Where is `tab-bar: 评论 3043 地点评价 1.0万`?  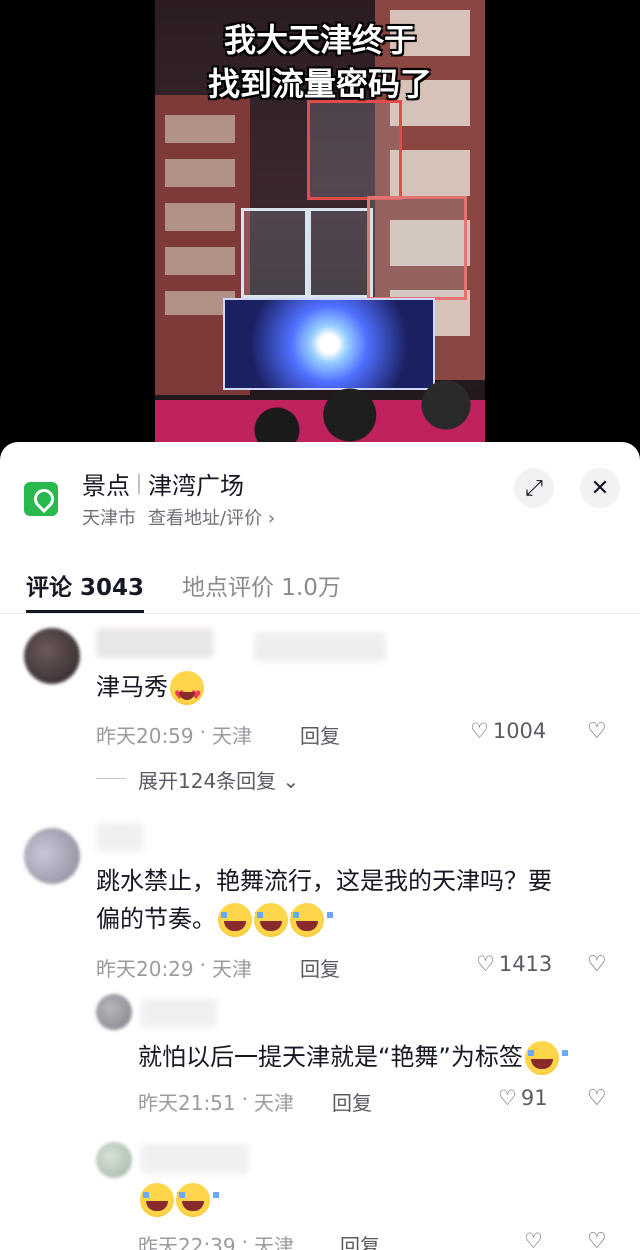 tab-bar: 评论 3043 地点评价 1.0万 is located at coordinates (320, 584).